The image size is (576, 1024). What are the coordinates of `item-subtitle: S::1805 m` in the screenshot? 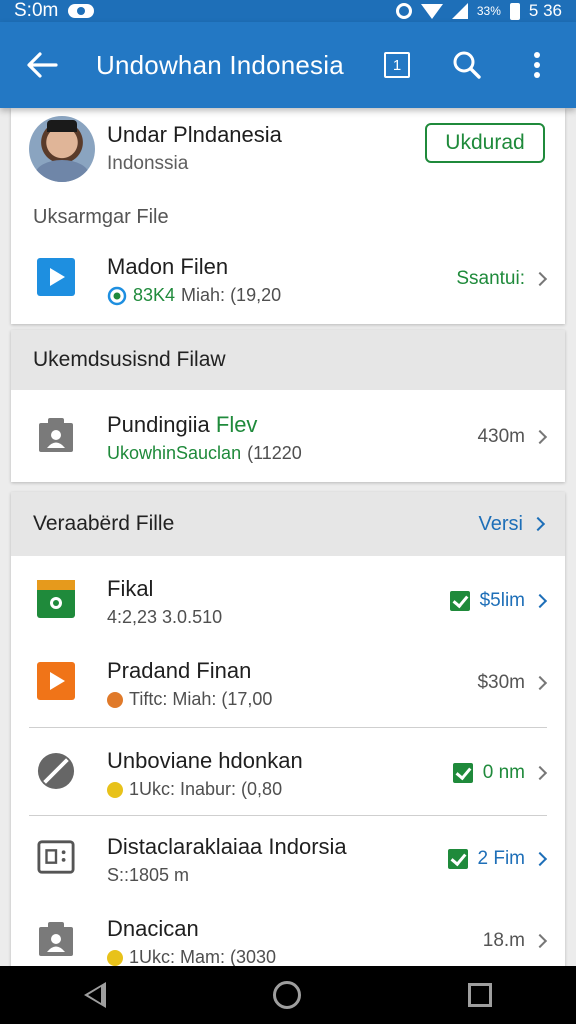 It's located at (148, 875).